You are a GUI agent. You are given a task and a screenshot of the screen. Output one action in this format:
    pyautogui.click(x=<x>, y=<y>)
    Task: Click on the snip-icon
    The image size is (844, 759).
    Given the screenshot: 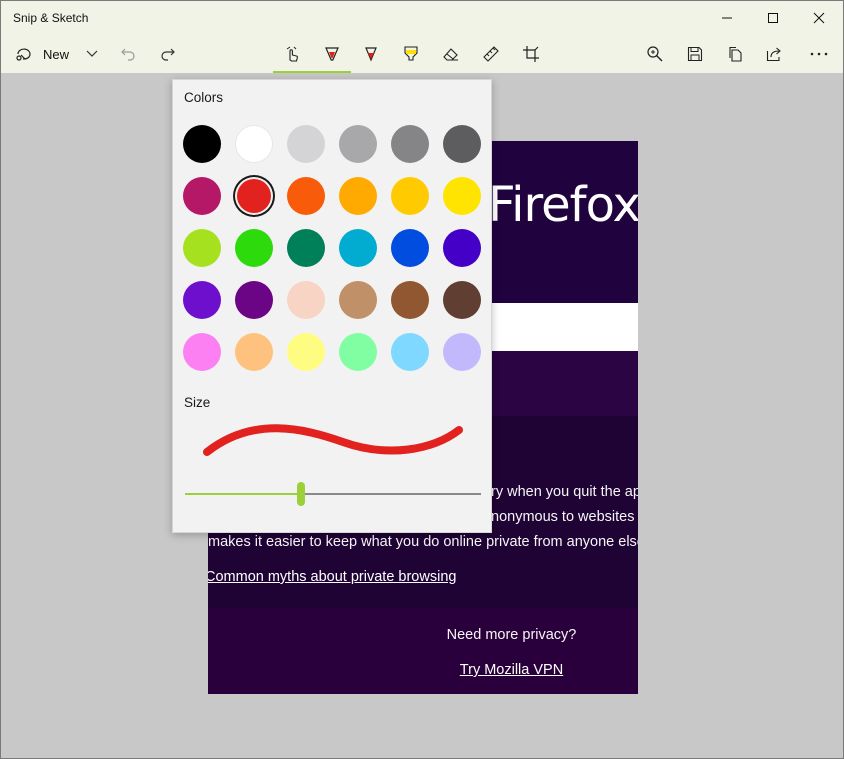 What is the action you would take?
    pyautogui.click(x=23, y=54)
    